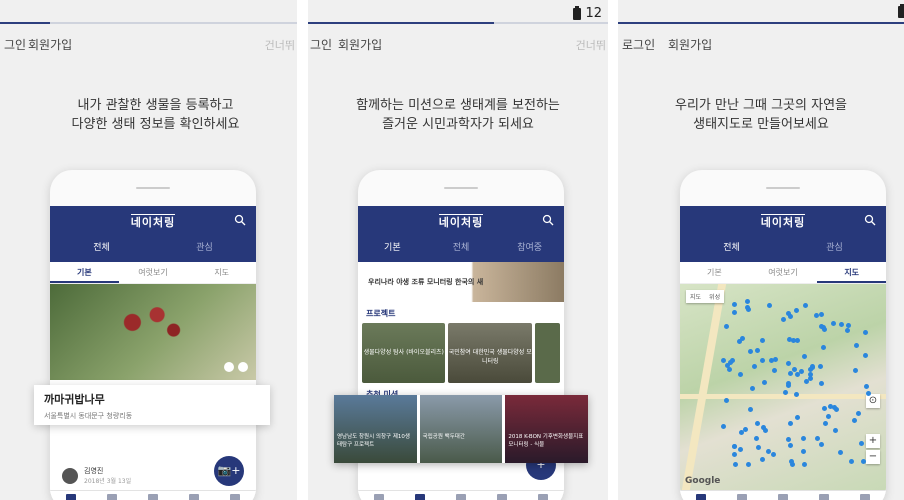 This screenshot has width=904, height=500. I want to click on zoom-in-button: +, so click(873, 441).